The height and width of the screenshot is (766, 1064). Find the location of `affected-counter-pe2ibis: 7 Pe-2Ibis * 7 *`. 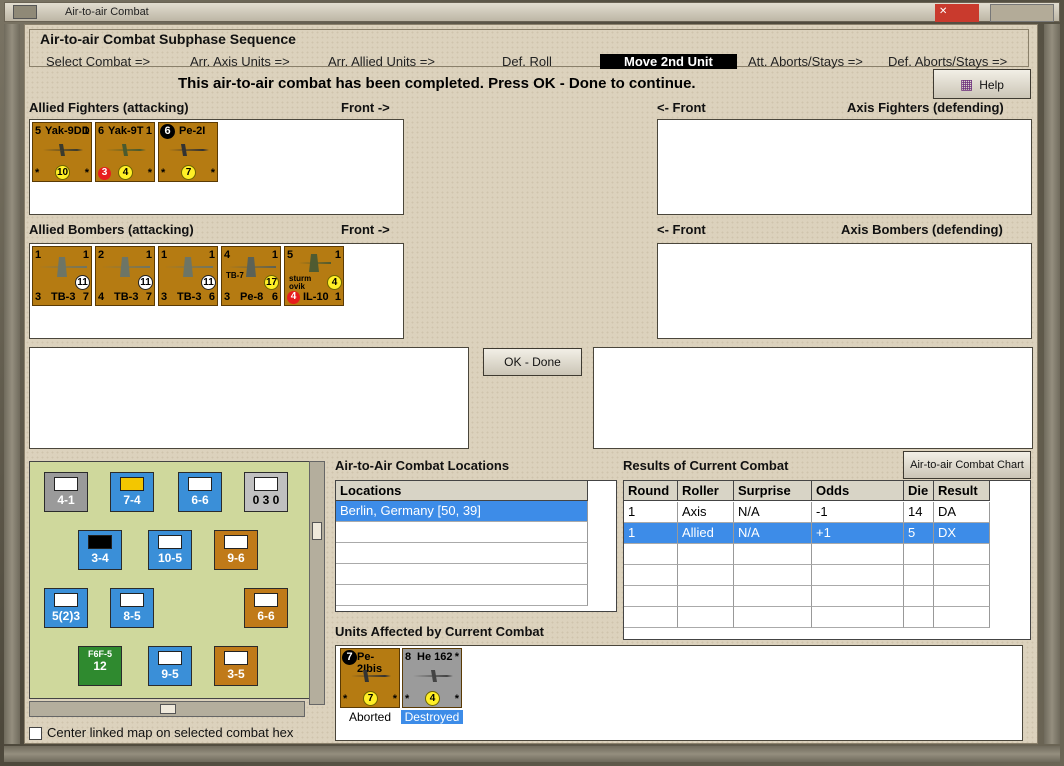

affected-counter-pe2ibis: 7 Pe-2Ibis * 7 * is located at coordinates (370, 678).